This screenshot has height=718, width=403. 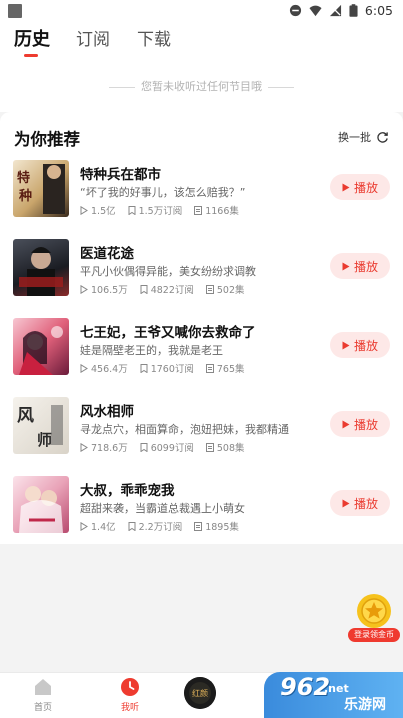 I want to click on empty-history-text: 您暂未收听过任何节目哦, so click(x=201, y=86).